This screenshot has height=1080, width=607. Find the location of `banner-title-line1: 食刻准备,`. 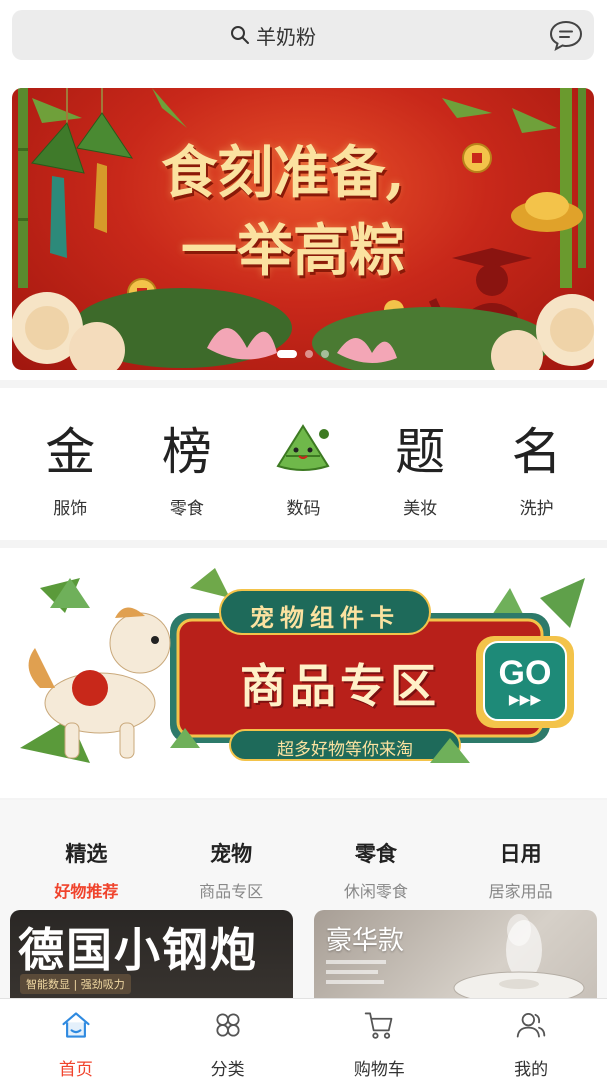

banner-title-line1: 食刻准备, is located at coordinates (283, 173).